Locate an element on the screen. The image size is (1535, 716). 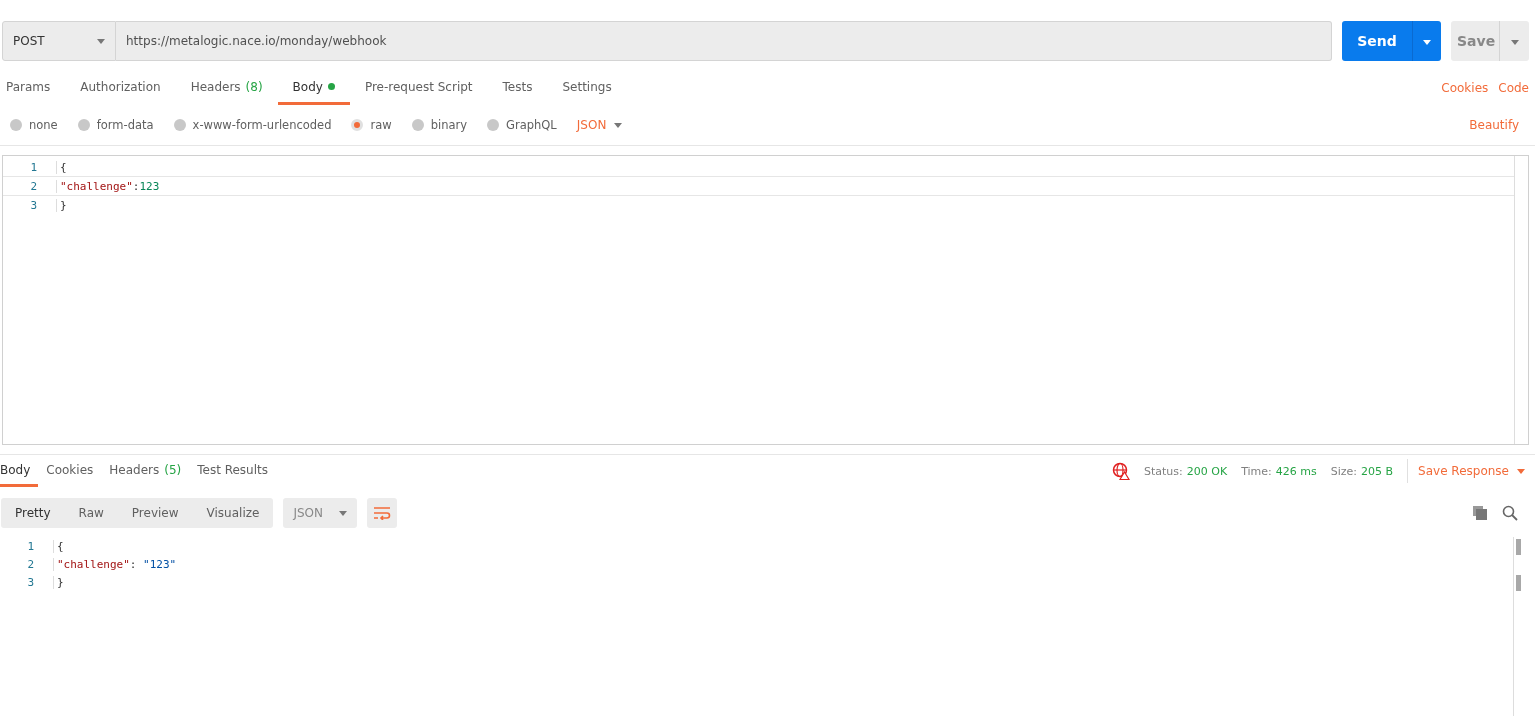
code-line: "challenge": "123" is located at coordinates (115, 564).